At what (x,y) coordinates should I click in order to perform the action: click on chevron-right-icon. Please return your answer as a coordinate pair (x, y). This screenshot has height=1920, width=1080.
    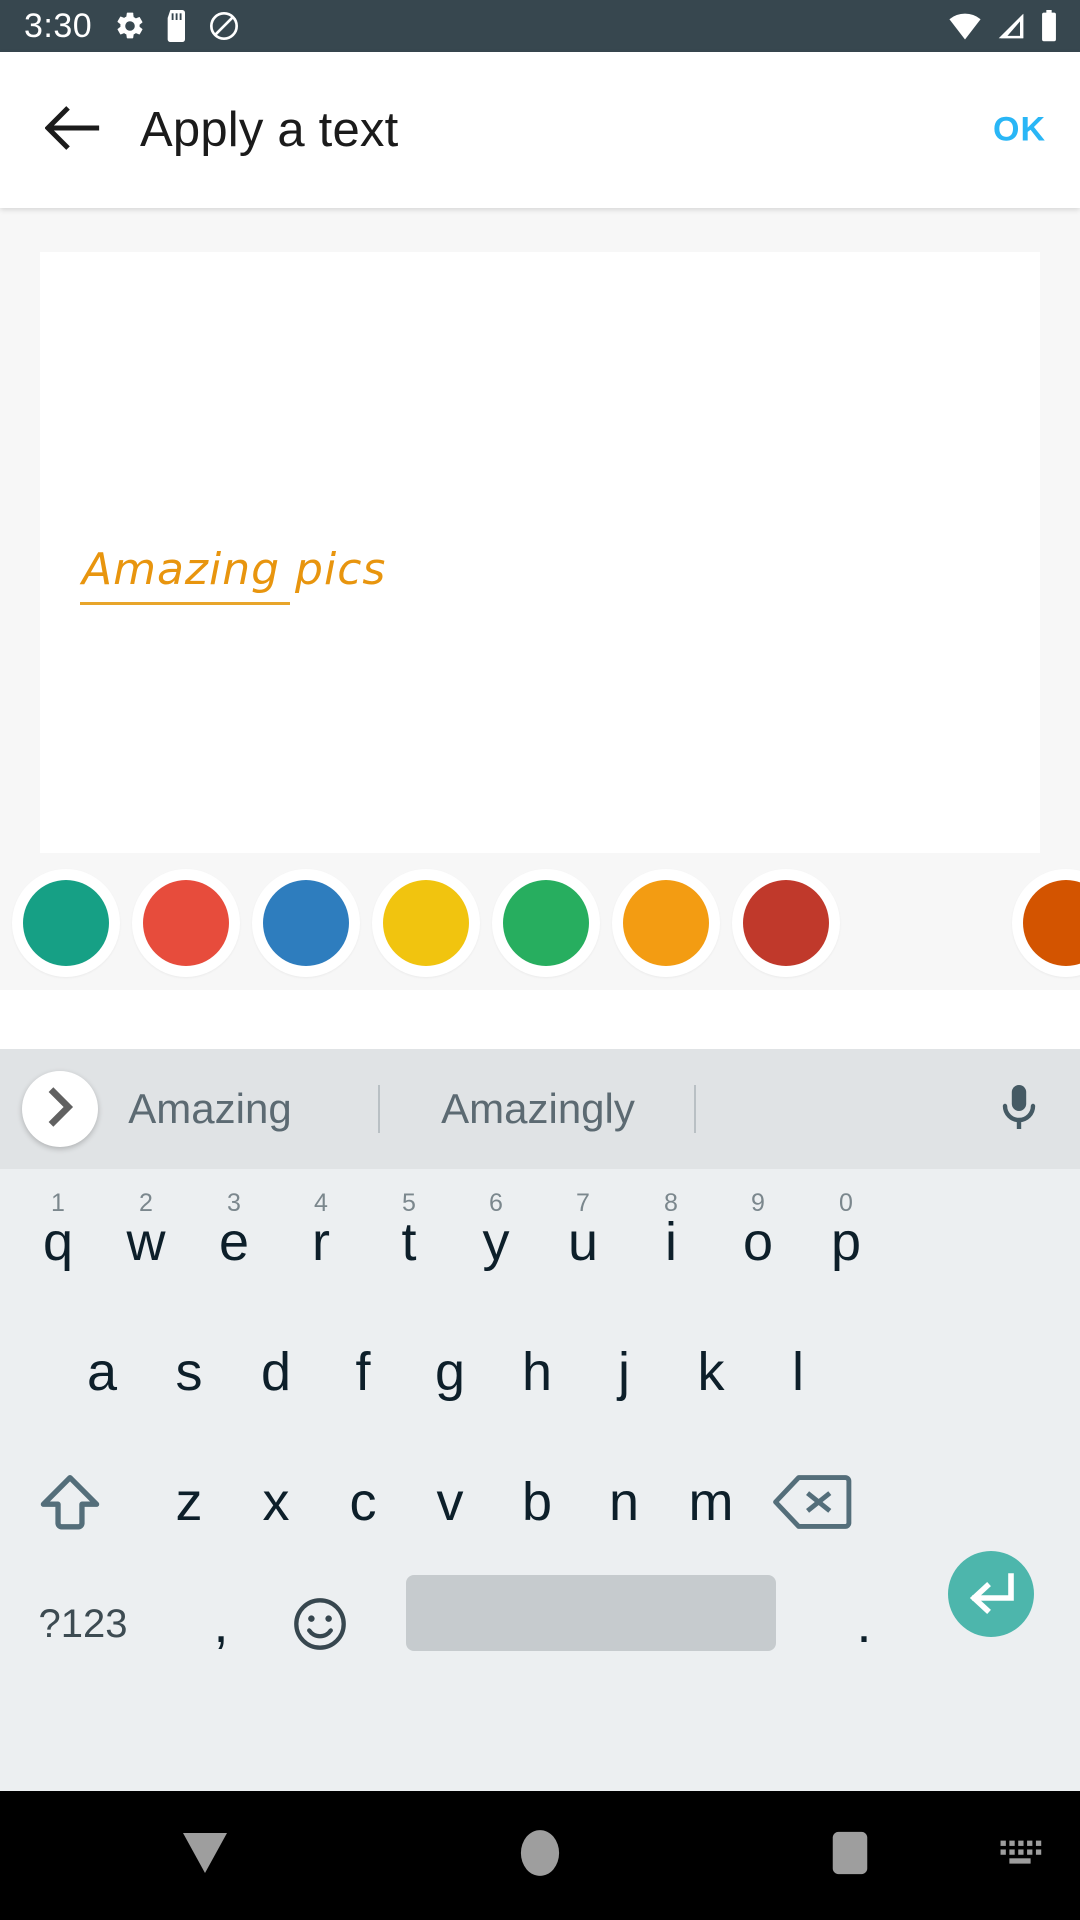
    Looking at the image, I should click on (60, 1109).